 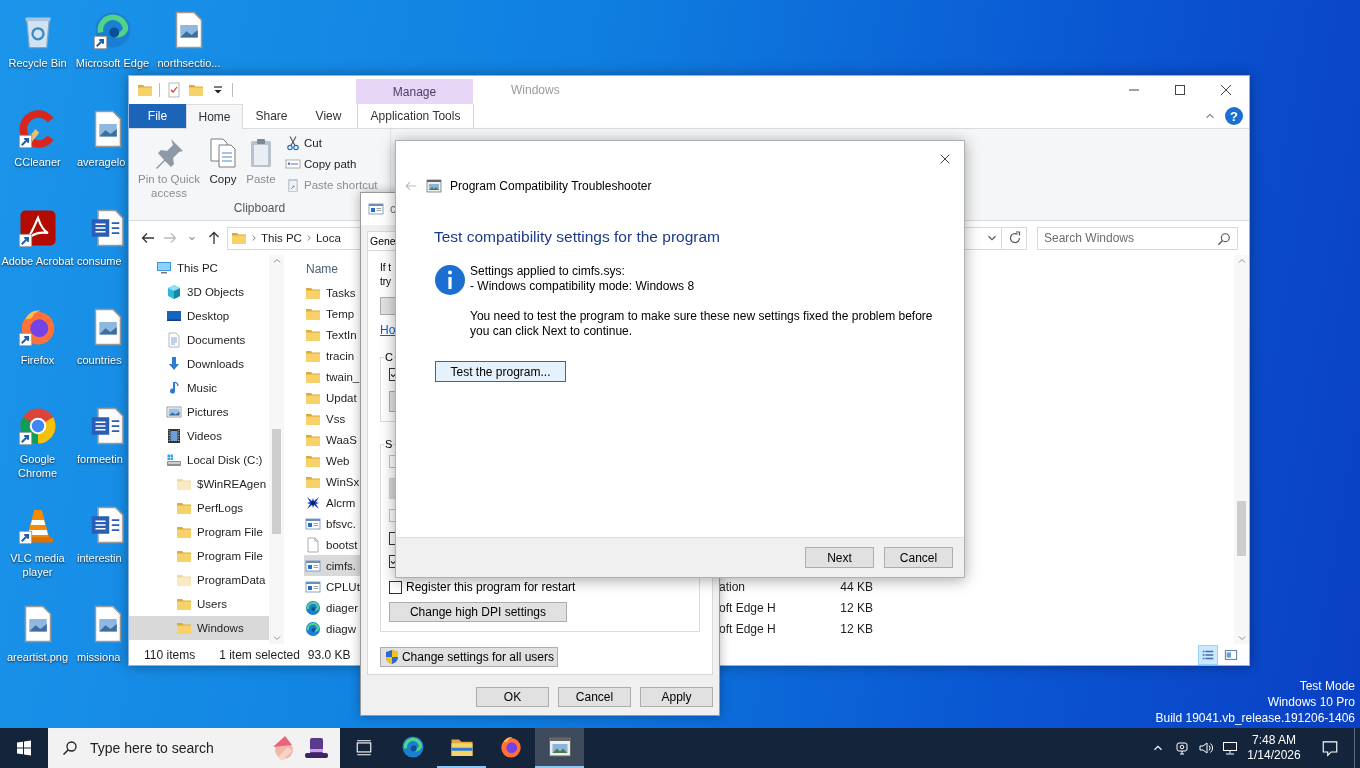 What do you see at coordinates (839, 557) in the screenshot?
I see `wizard-button: Next` at bounding box center [839, 557].